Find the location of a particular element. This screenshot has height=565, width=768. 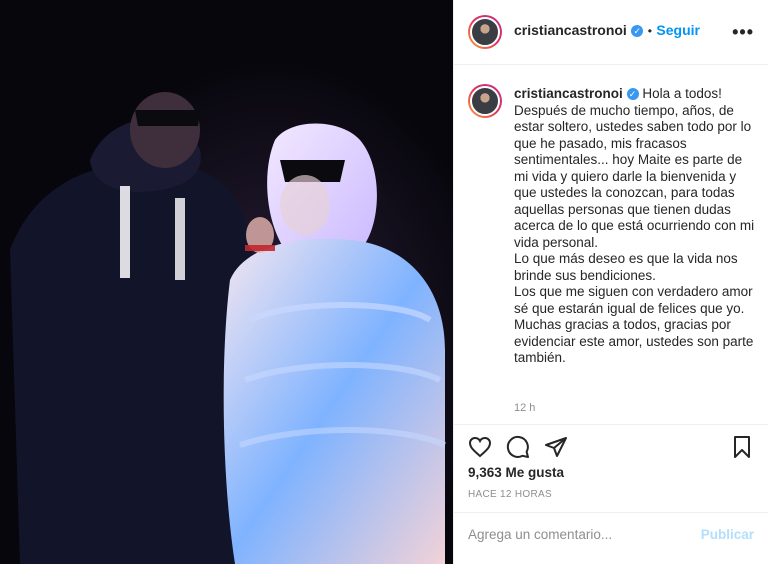

likes-count: 9,363 Me gusta is located at coordinates (516, 472).